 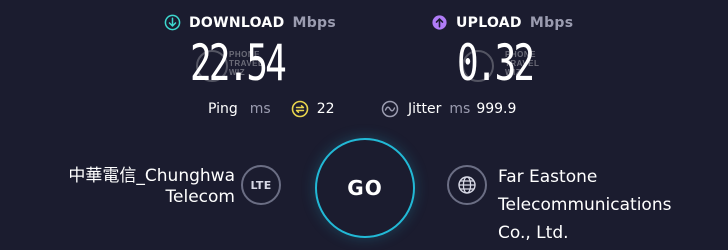 What do you see at coordinates (325, 109) in the screenshot?
I see `ping-value: 22` at bounding box center [325, 109].